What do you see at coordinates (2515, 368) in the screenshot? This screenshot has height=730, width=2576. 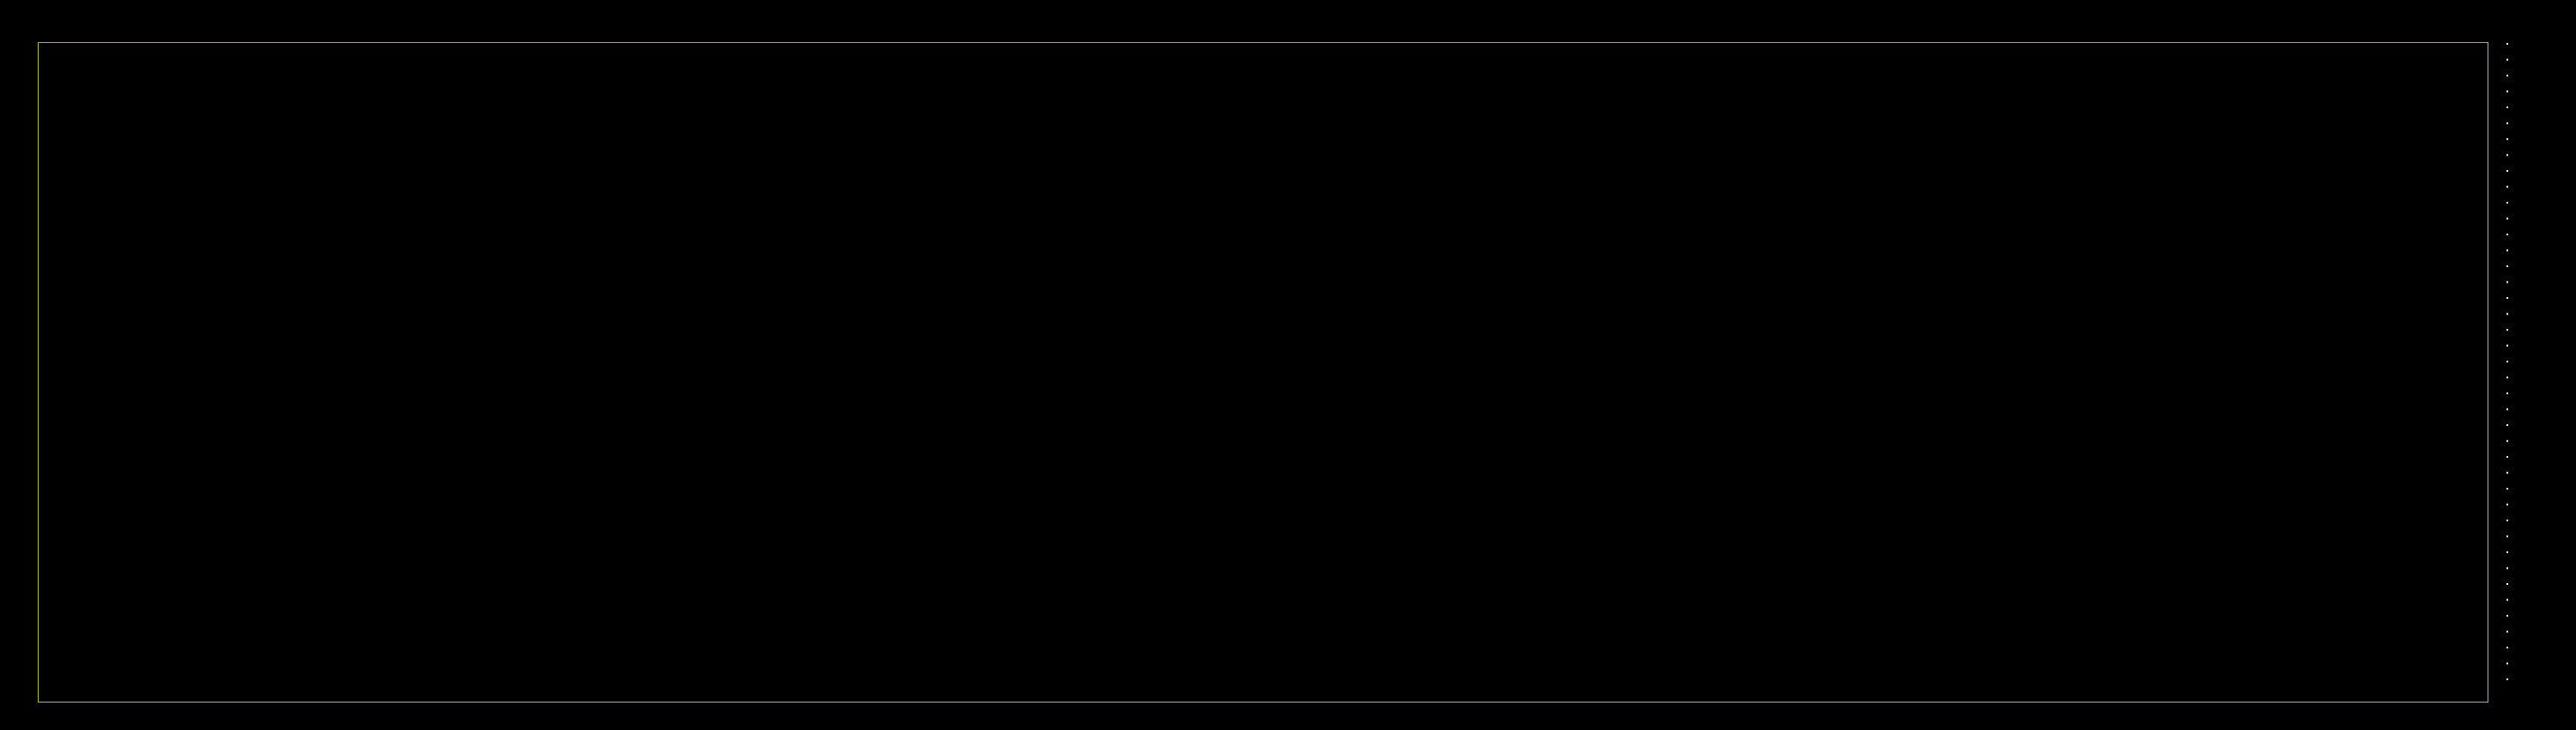 I see `colorbar` at bounding box center [2515, 368].